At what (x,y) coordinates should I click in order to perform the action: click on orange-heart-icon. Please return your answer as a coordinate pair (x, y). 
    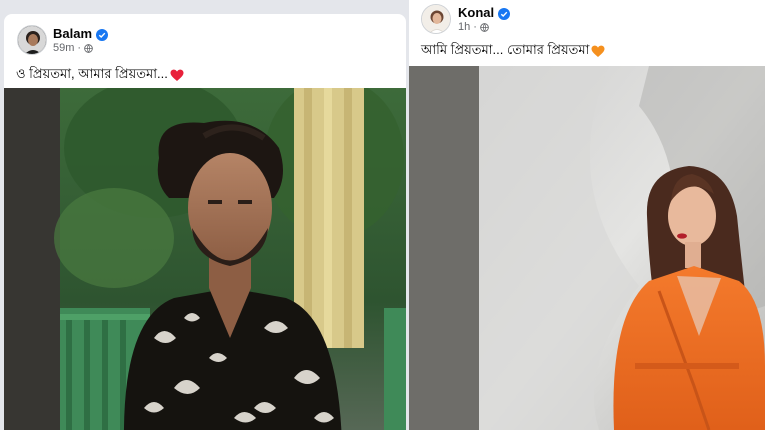
    Looking at the image, I should click on (598, 51).